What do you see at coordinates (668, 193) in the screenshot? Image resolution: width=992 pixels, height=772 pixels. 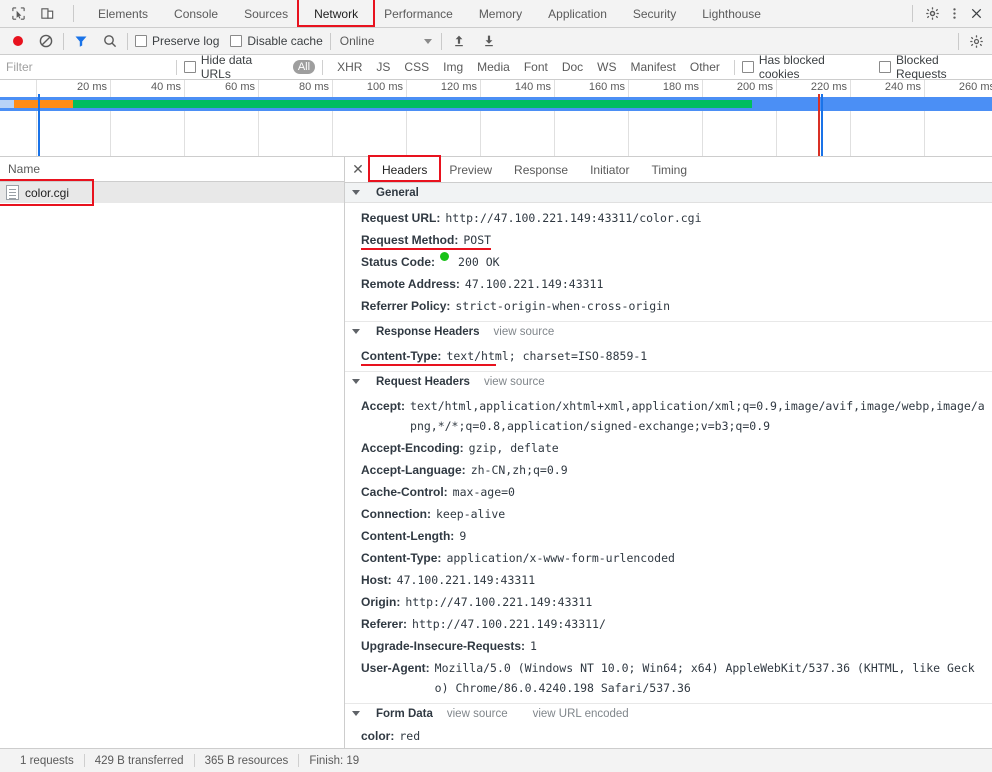 I see `section-general-header: General` at bounding box center [668, 193].